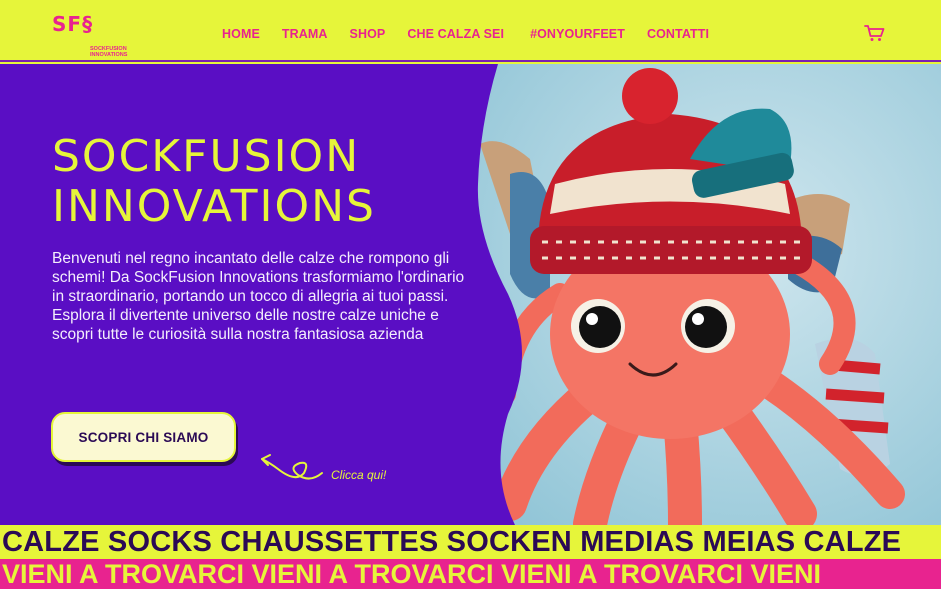 This screenshot has width=941, height=589. I want to click on logo-subtitle: SOCKFUSION INNOVATIONS, so click(109, 52).